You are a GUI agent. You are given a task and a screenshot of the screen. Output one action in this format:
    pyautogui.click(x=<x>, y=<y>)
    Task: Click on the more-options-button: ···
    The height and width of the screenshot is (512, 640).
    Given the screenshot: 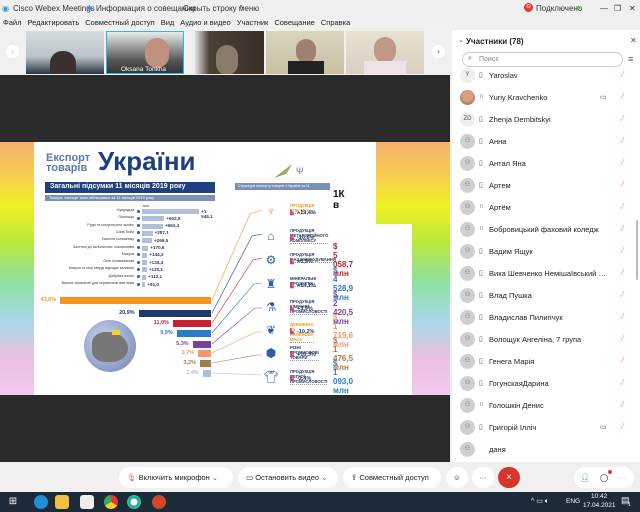 What is the action you would take?
    pyautogui.click(x=483, y=477)
    